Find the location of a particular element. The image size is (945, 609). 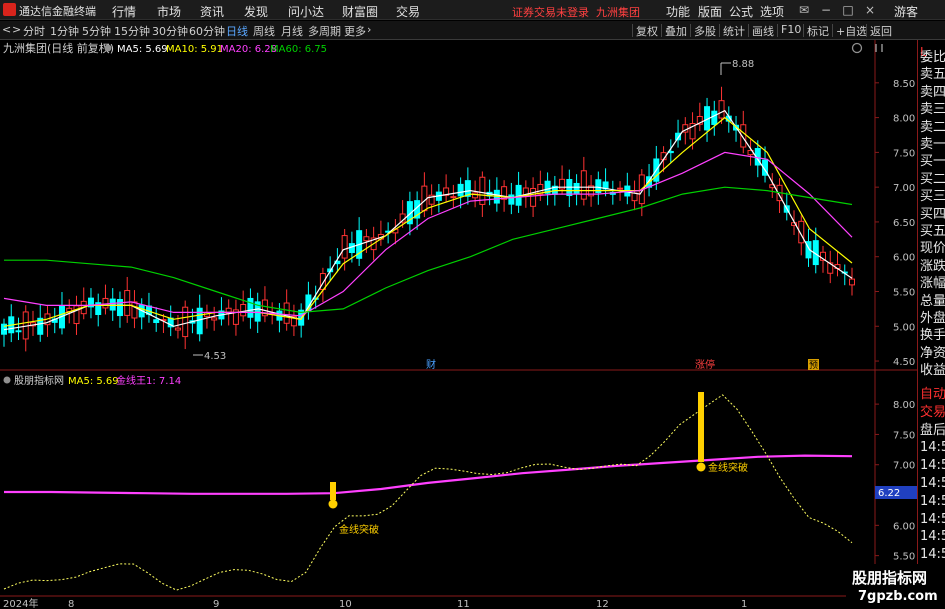

menu-ask: 问小达 is located at coordinates (306, 11).